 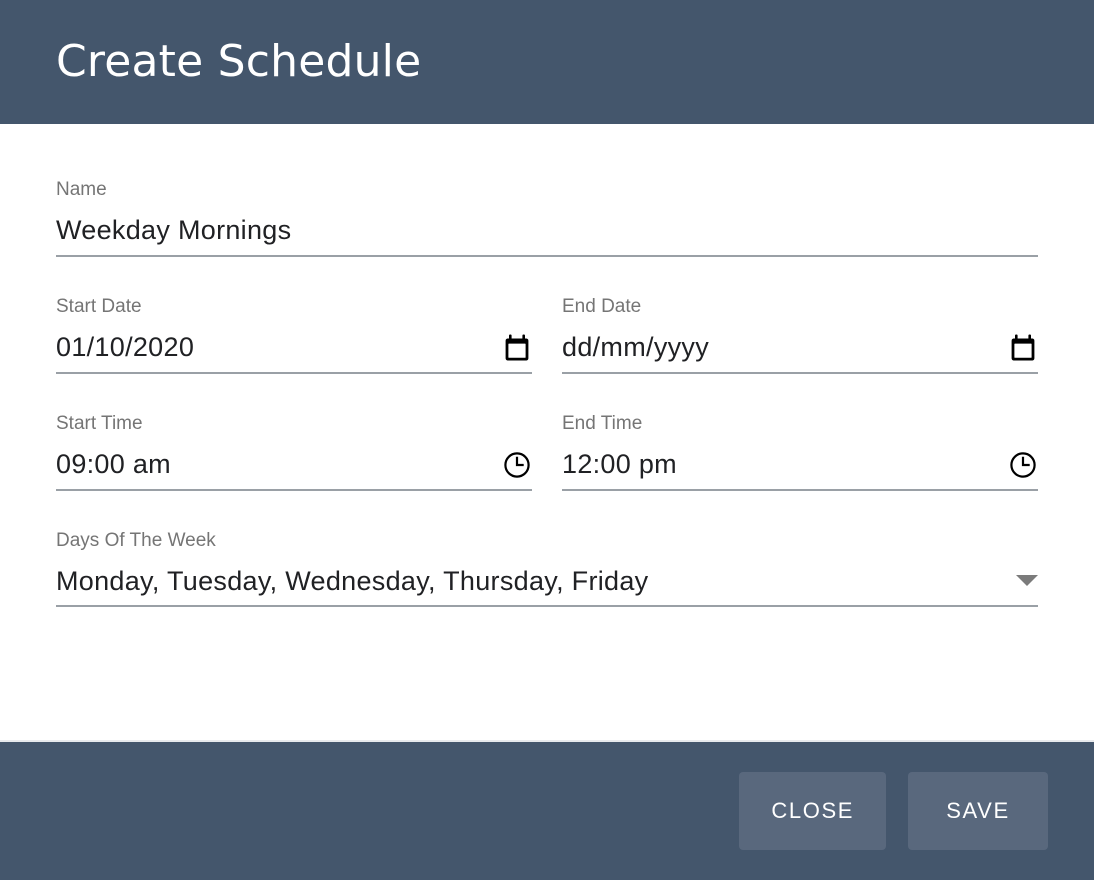 What do you see at coordinates (136, 540) in the screenshot?
I see `days-of-week-label: Days Of The Week` at bounding box center [136, 540].